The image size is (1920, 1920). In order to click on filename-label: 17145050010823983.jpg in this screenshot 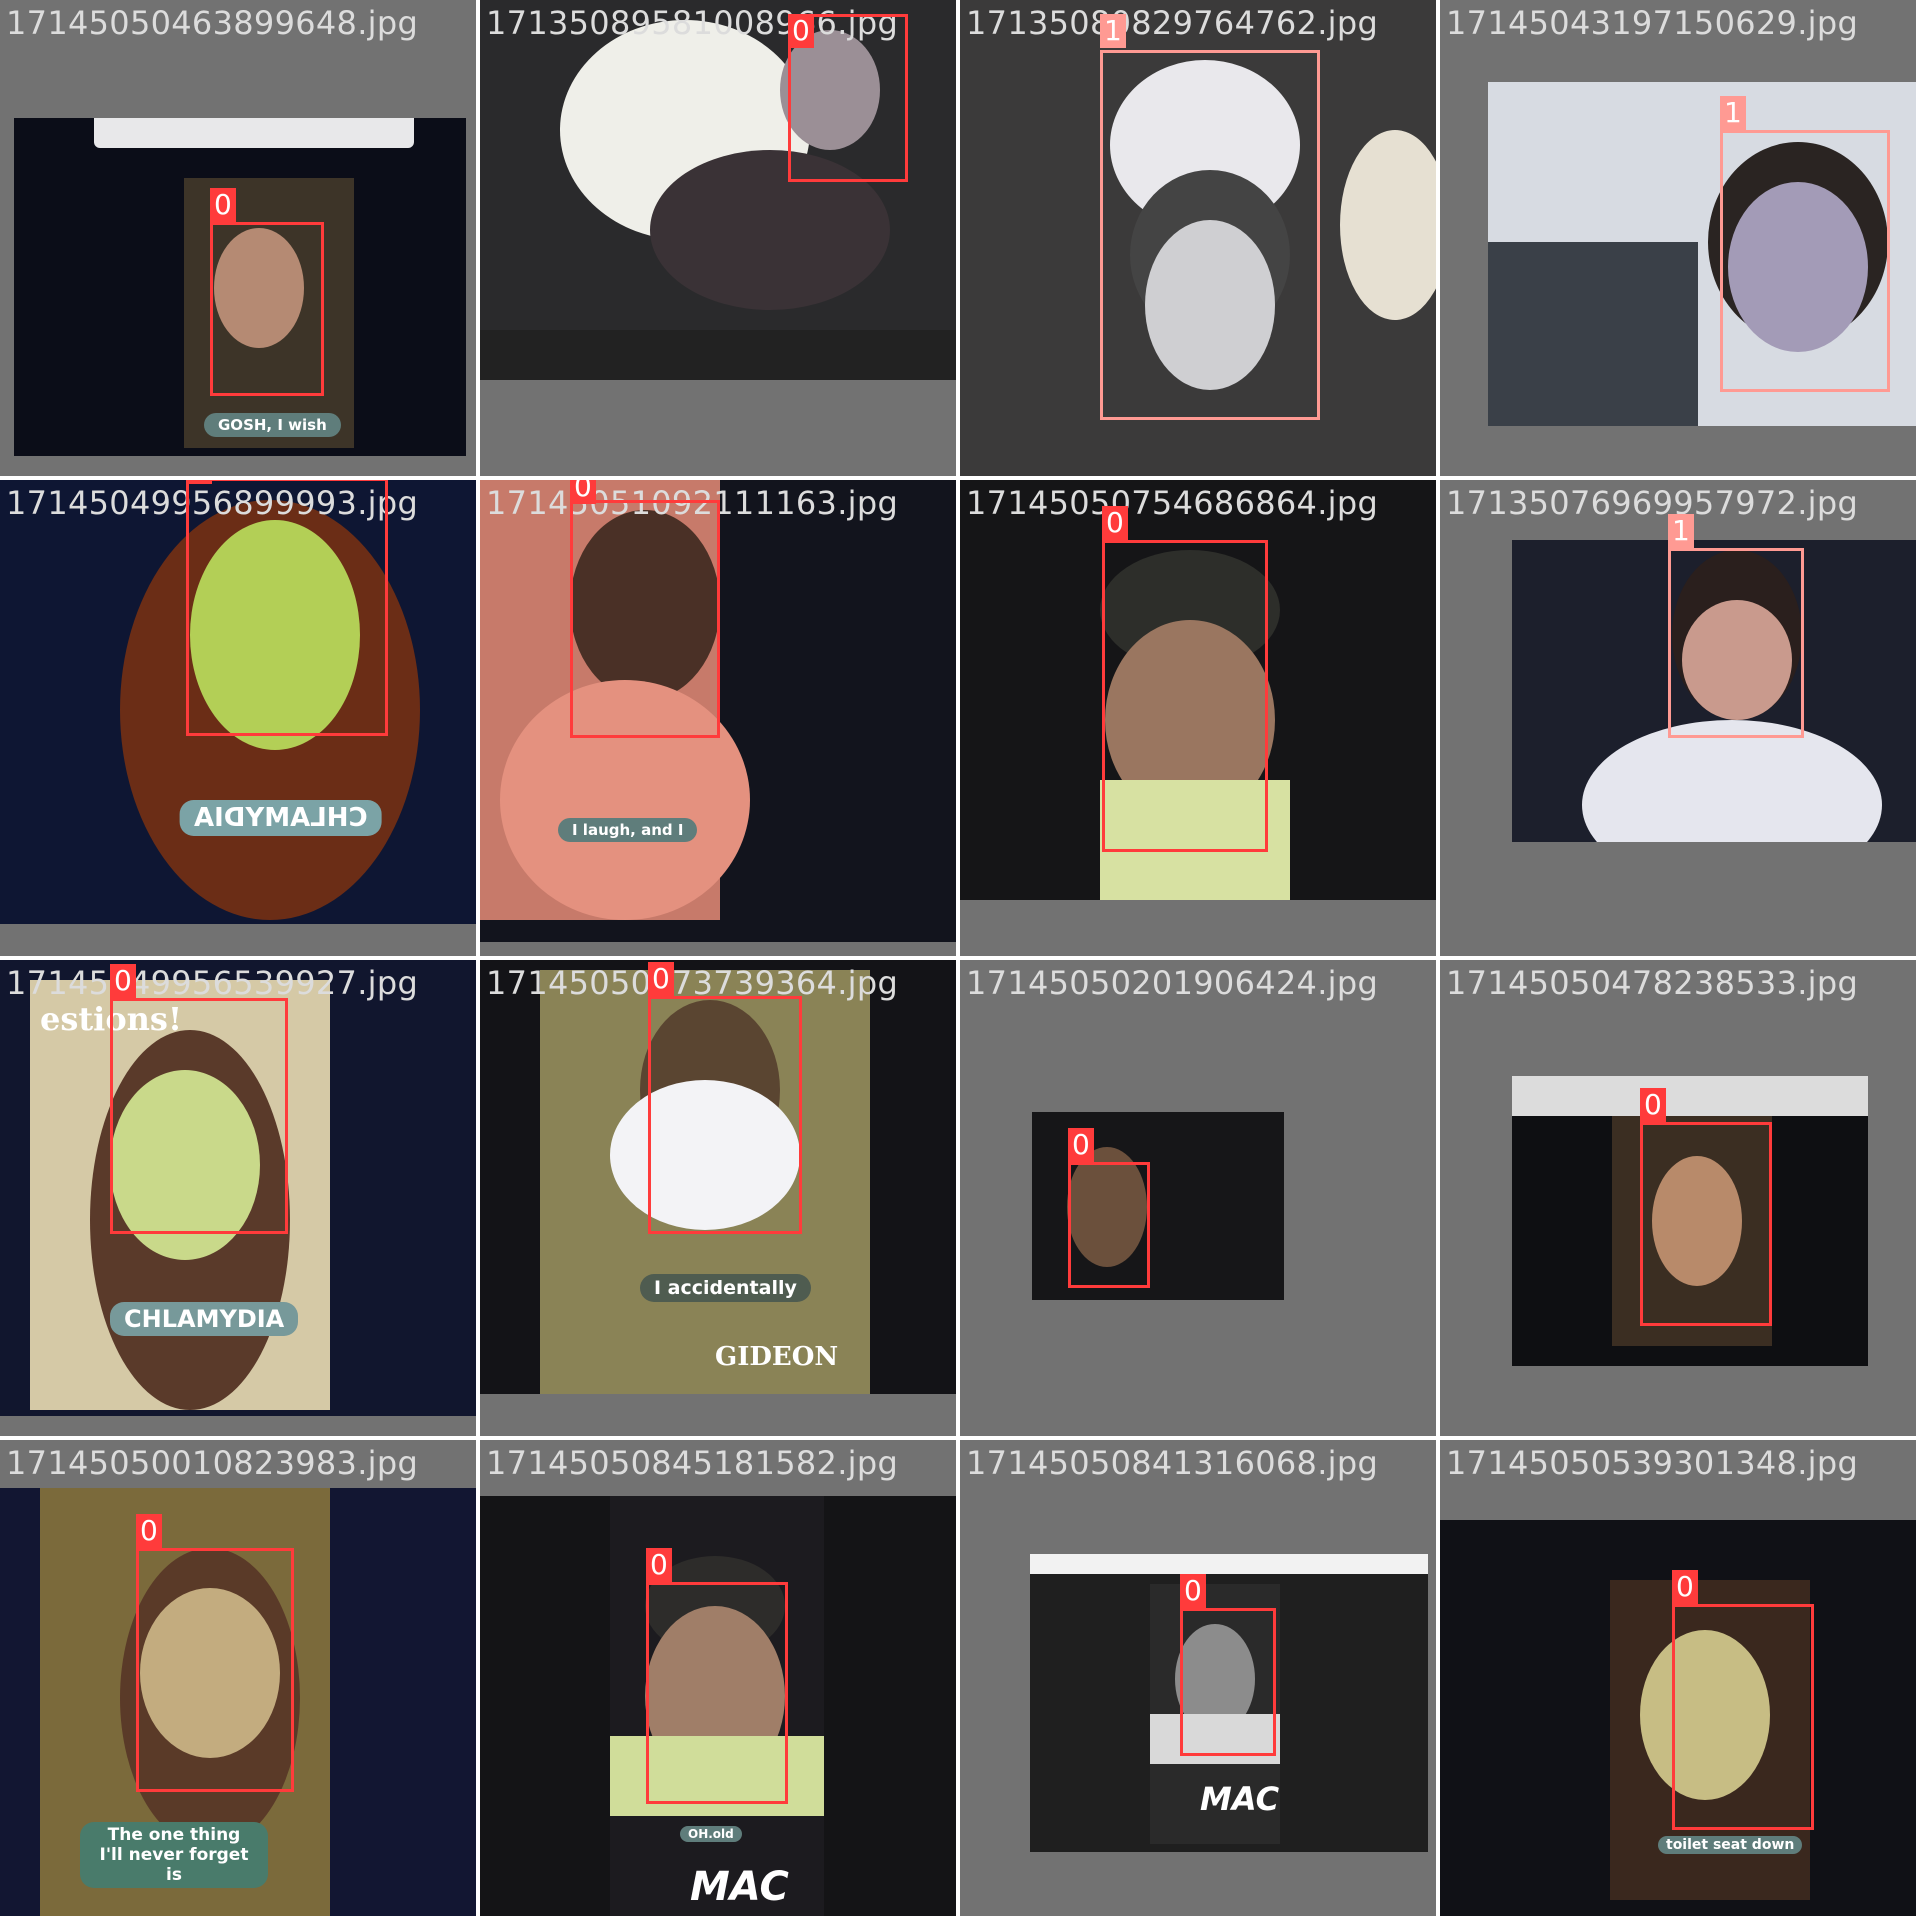, I will do `click(212, 1463)`.